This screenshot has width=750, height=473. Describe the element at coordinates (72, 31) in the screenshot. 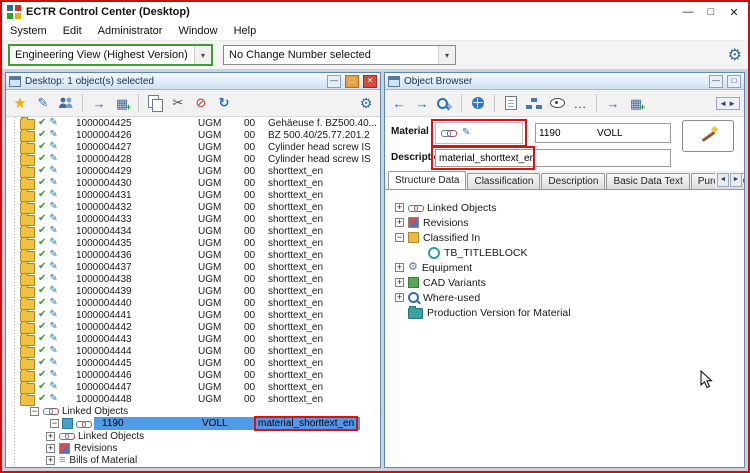

I see `menu-item: Edit` at that location.